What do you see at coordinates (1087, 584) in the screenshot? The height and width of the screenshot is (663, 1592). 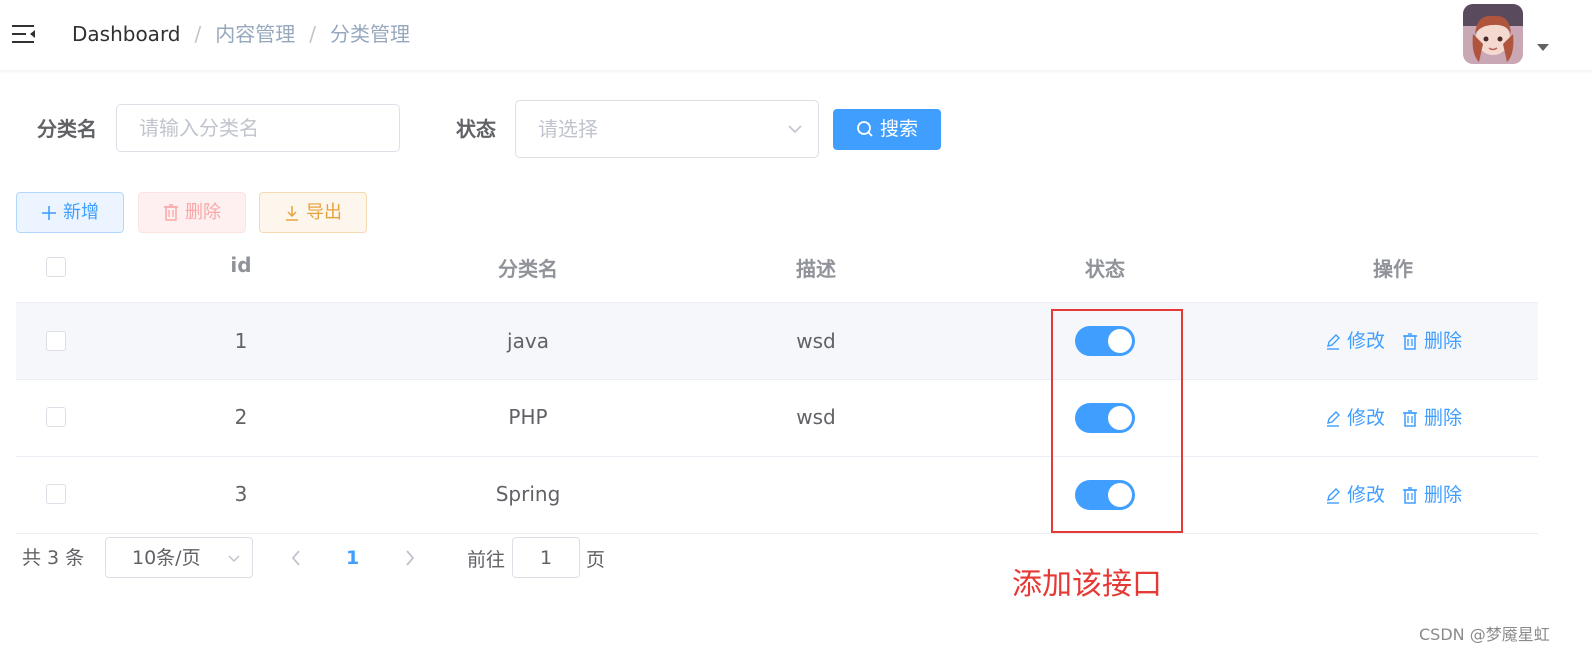 I see `annotation-text: 添加该接口` at bounding box center [1087, 584].